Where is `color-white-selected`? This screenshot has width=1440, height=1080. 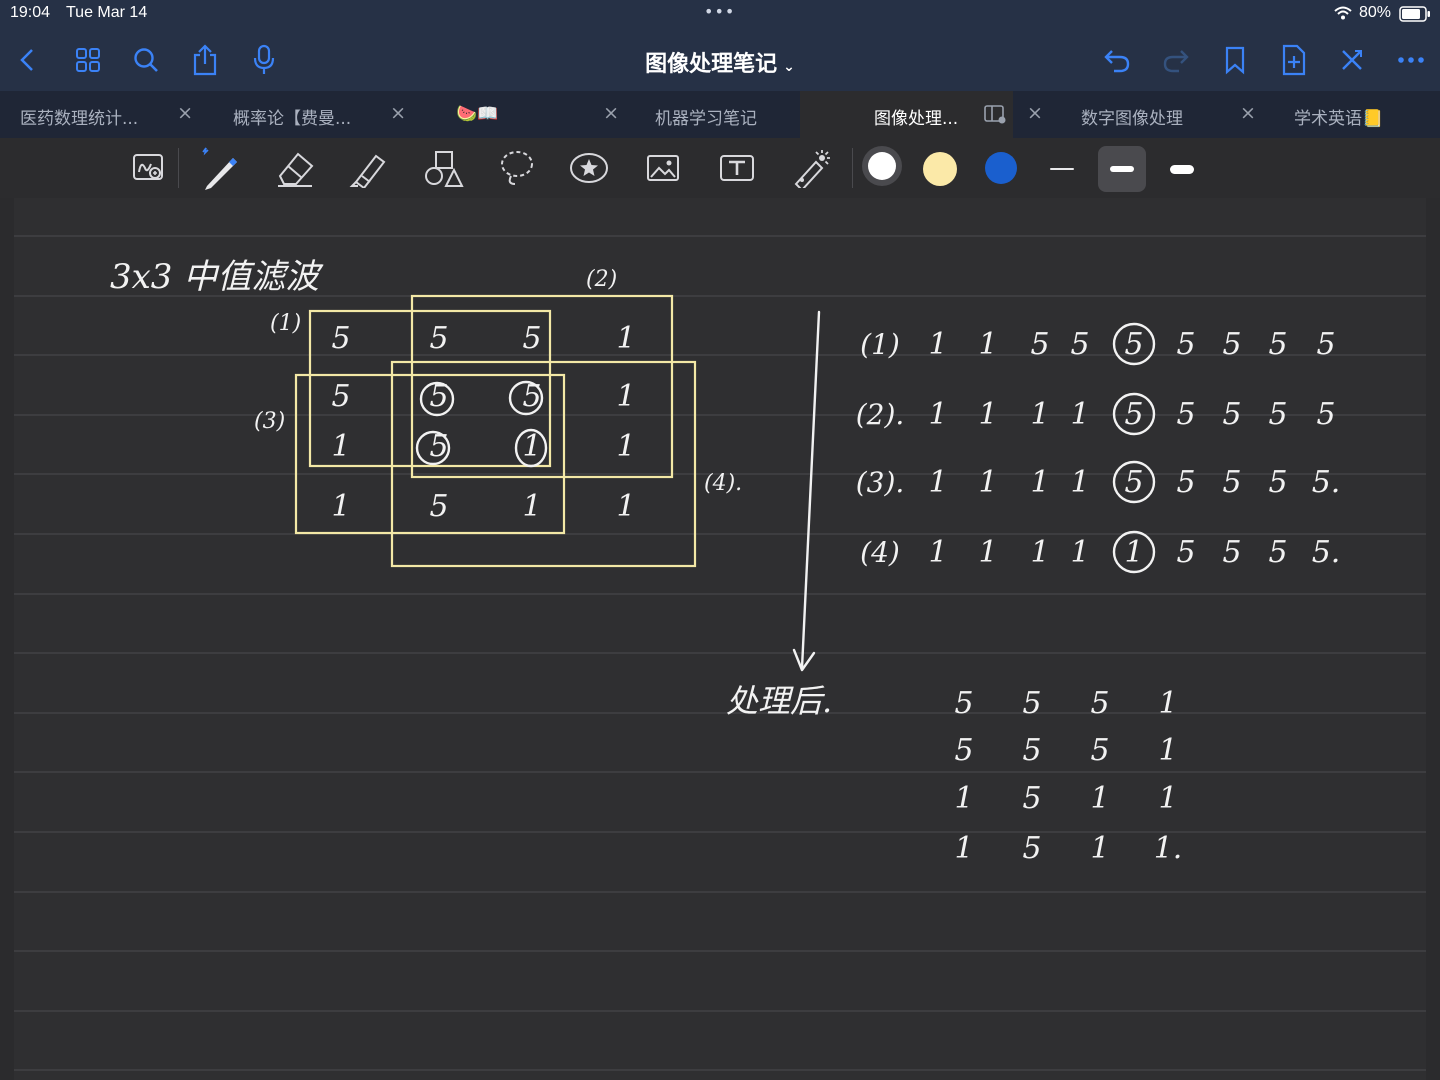 color-white-selected is located at coordinates (882, 166).